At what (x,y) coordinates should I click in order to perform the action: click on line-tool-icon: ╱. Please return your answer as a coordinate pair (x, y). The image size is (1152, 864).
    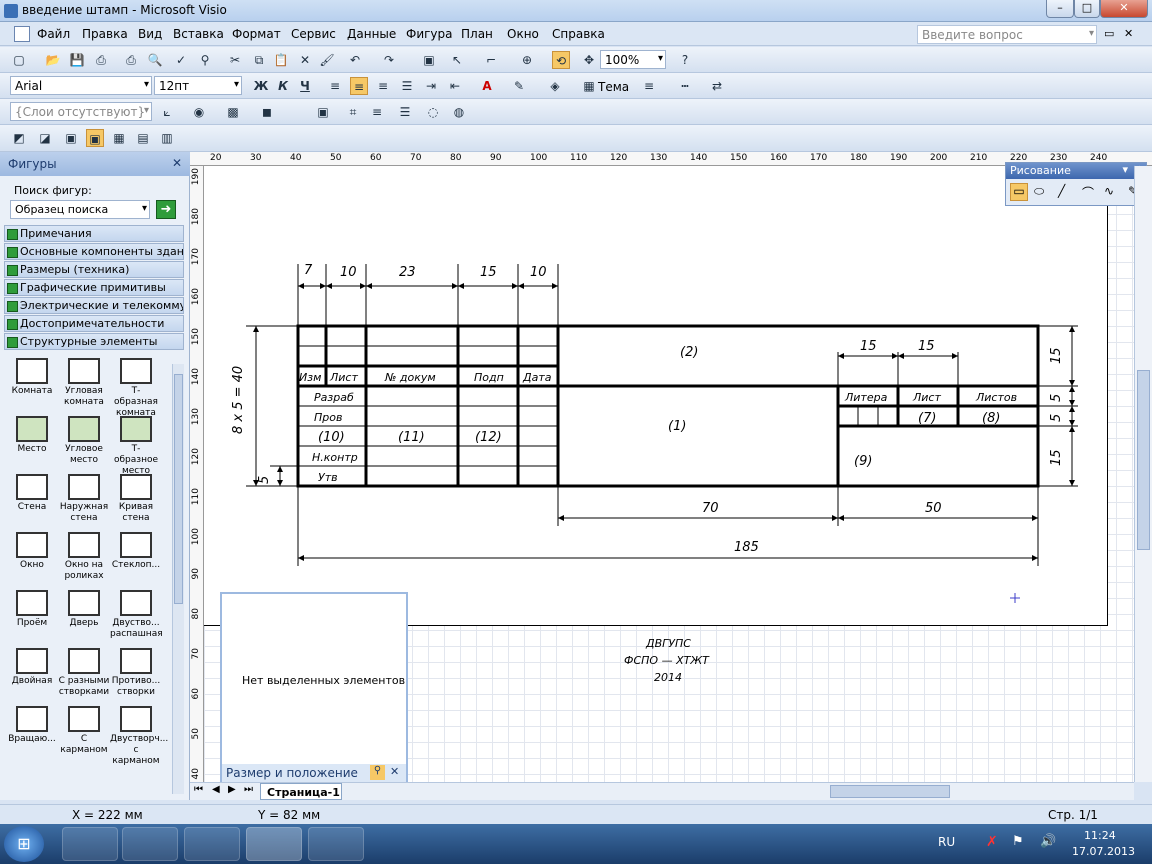
    Looking at the image, I should click on (1061, 191).